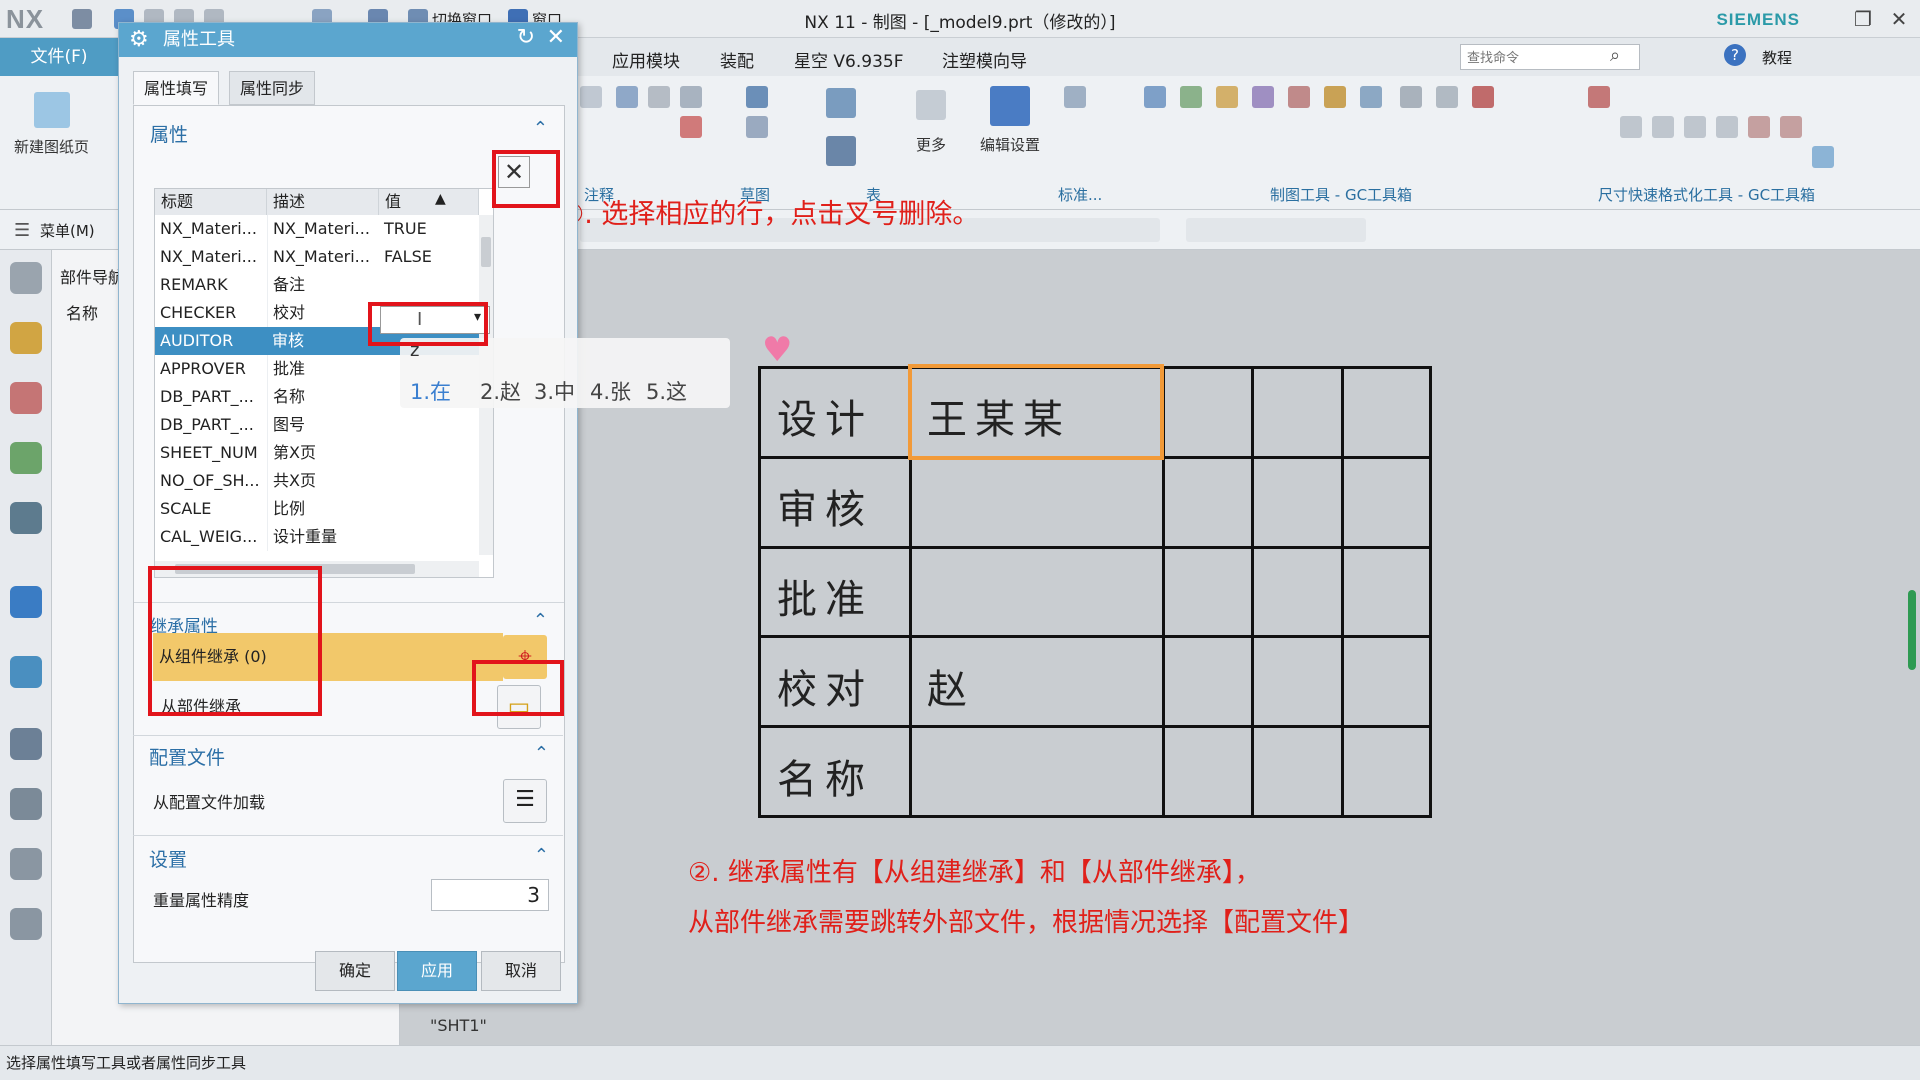 The width and height of the screenshot is (1920, 1080). I want to click on canvas-scrollbar, so click(1912, 630).